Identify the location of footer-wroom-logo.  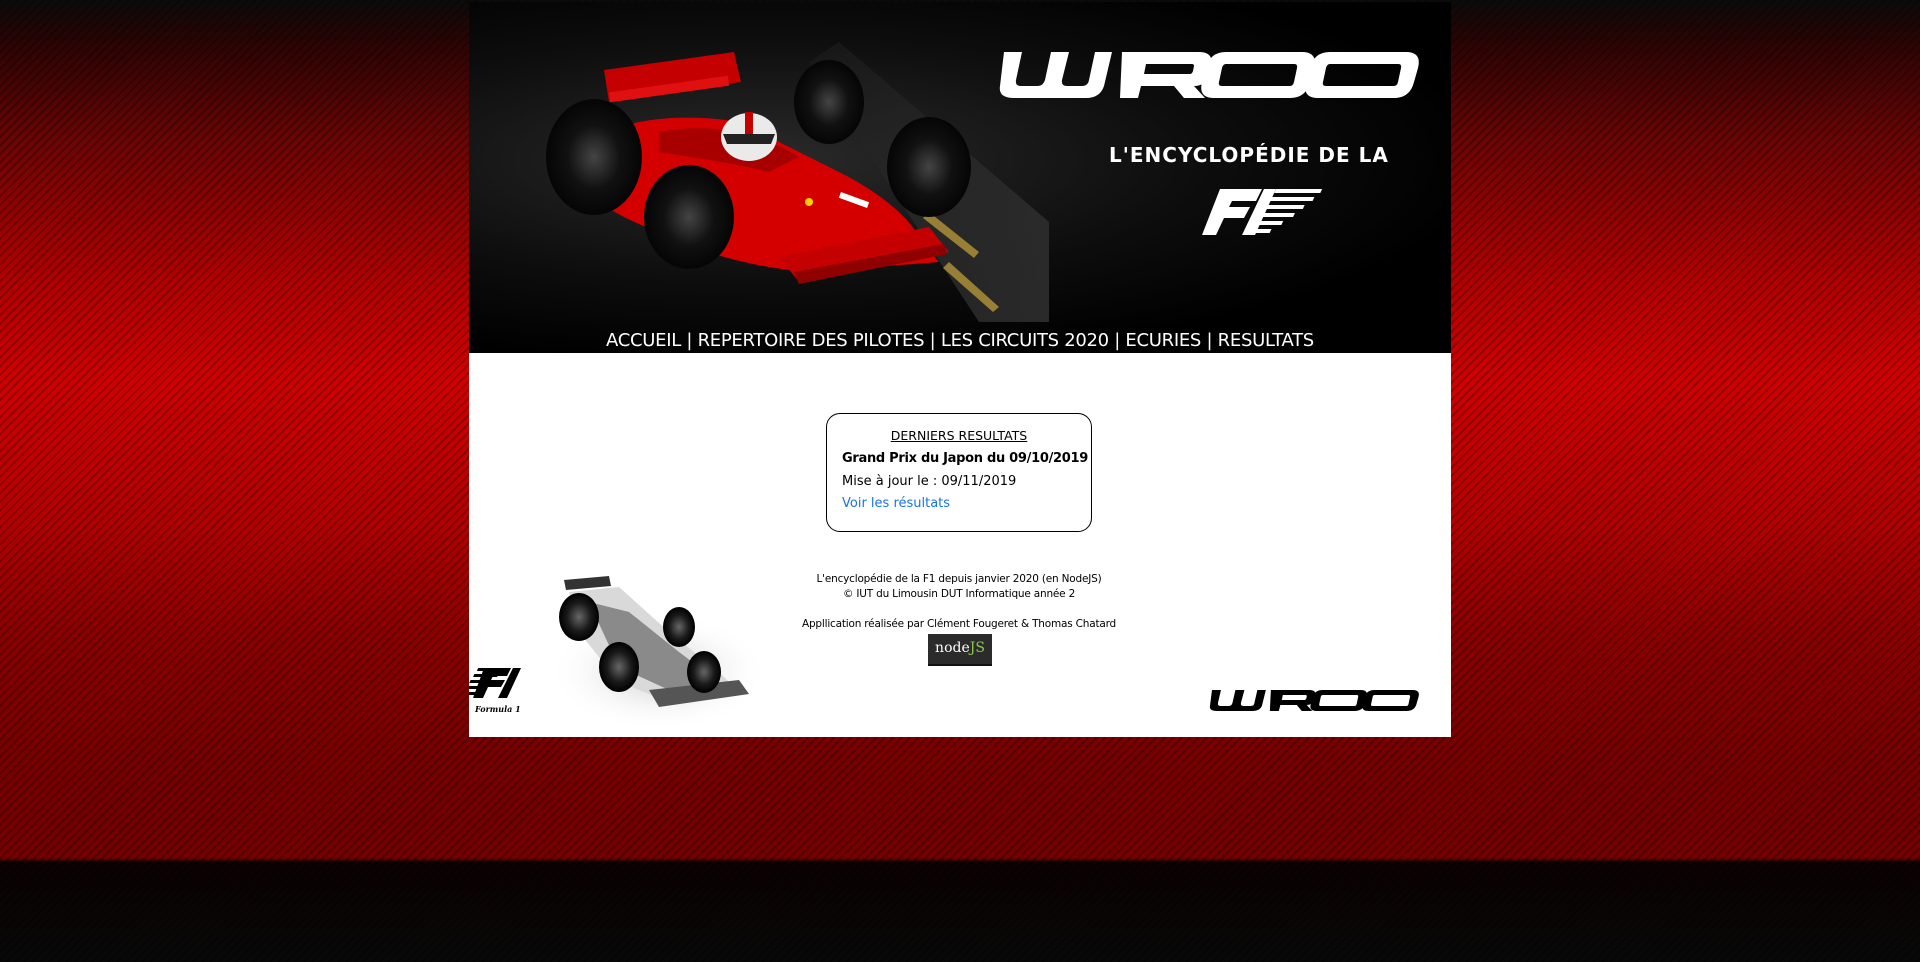
(1314, 700).